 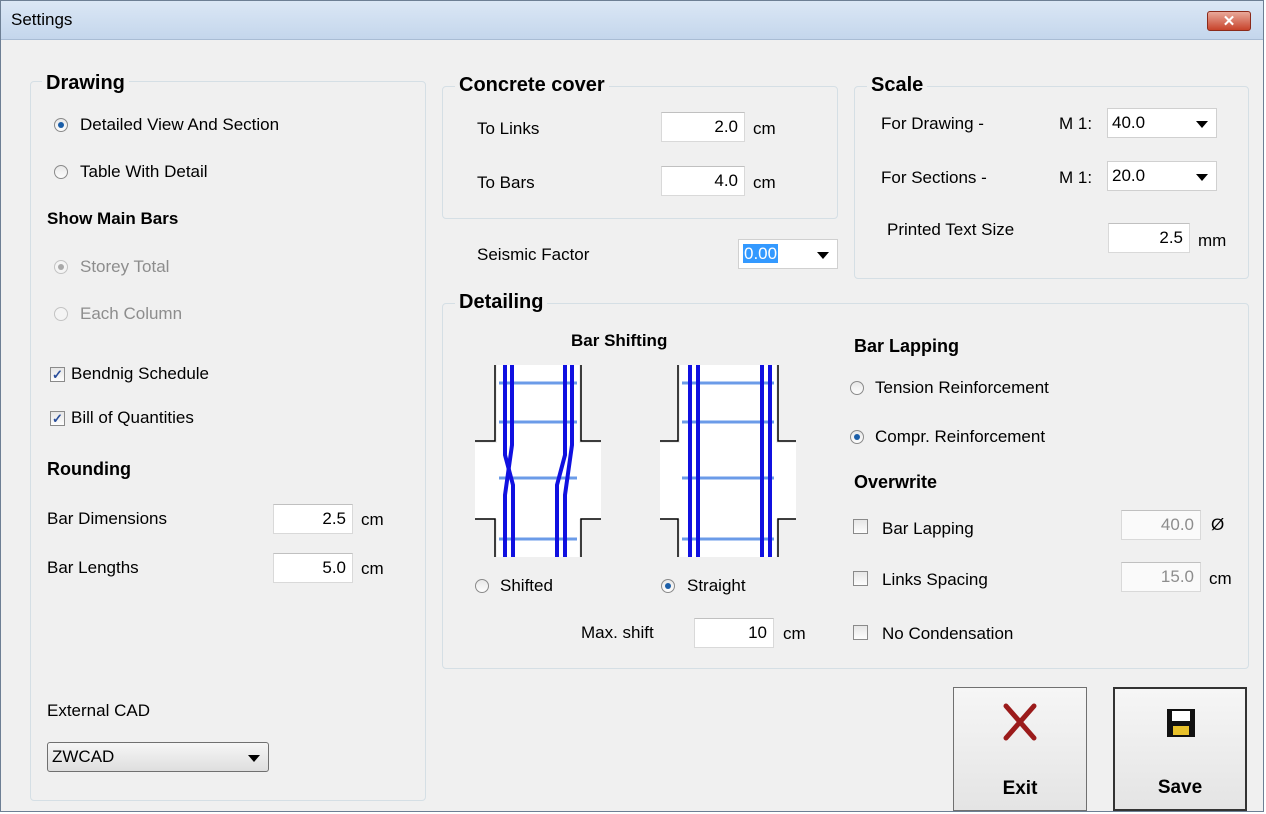 What do you see at coordinates (932, 123) in the screenshot?
I see `for-drawing-label: For Drawing -` at bounding box center [932, 123].